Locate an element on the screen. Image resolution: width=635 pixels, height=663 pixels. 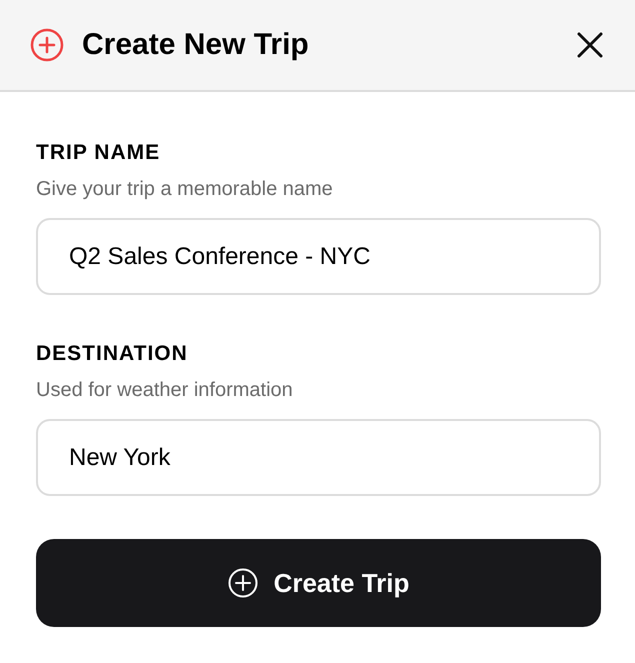
input-field: Q2 Sales Conference - NYC is located at coordinates (318, 256).